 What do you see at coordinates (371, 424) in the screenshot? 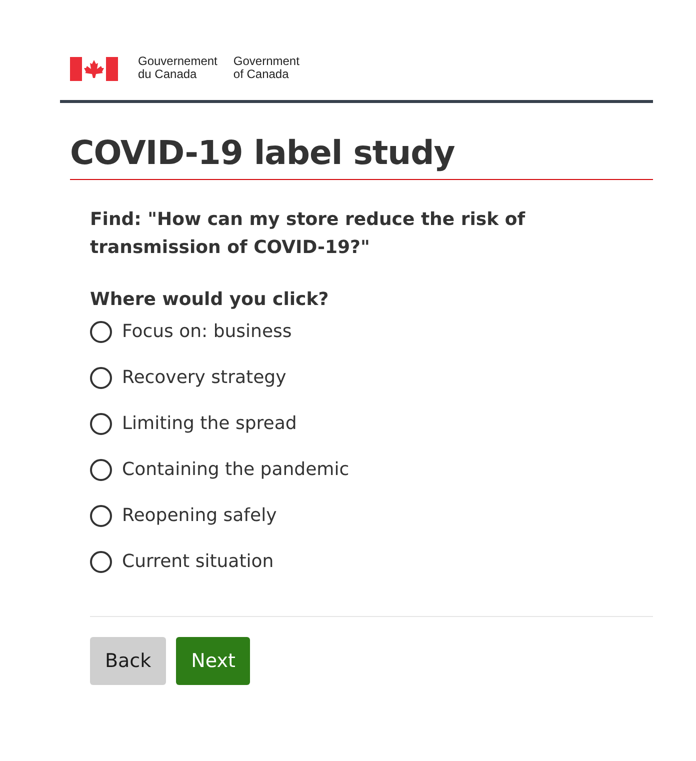
I see `radio-option: Limiting the spread` at bounding box center [371, 424].